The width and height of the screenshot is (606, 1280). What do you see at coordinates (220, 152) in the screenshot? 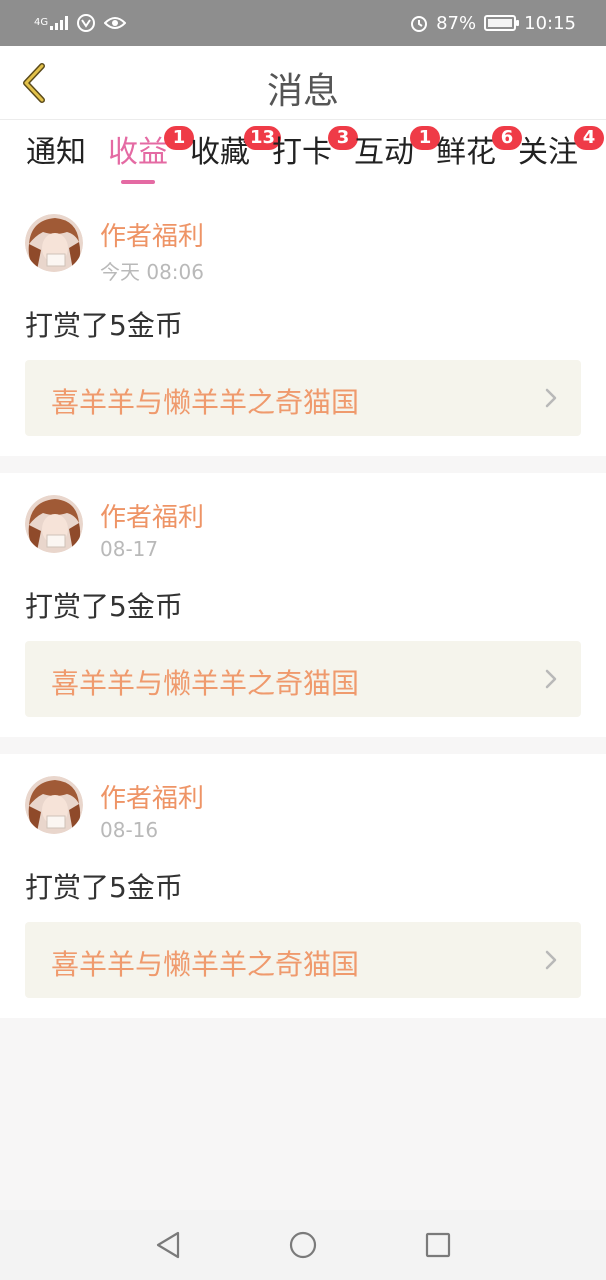
I see `tab-label: 收藏` at bounding box center [220, 152].